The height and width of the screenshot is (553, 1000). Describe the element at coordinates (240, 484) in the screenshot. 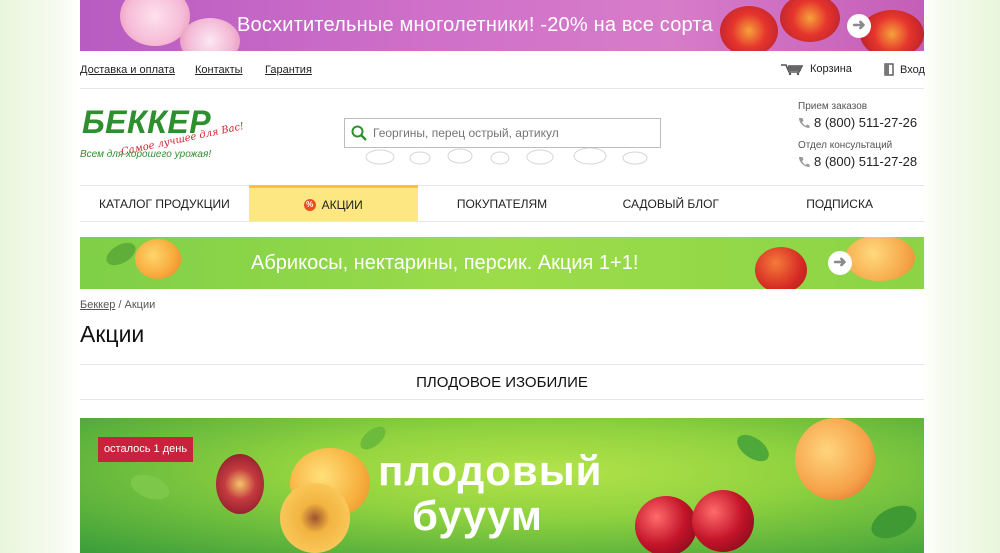

I see `plum-half-image` at that location.